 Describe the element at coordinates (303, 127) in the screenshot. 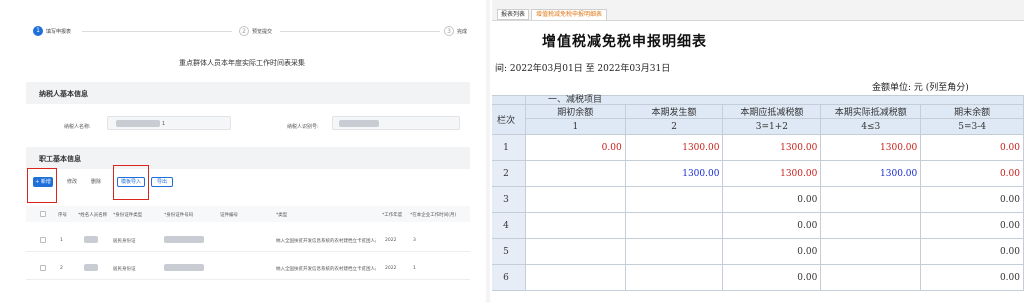

I see `taxpayer-id-label: 纳税人识别号:` at that location.